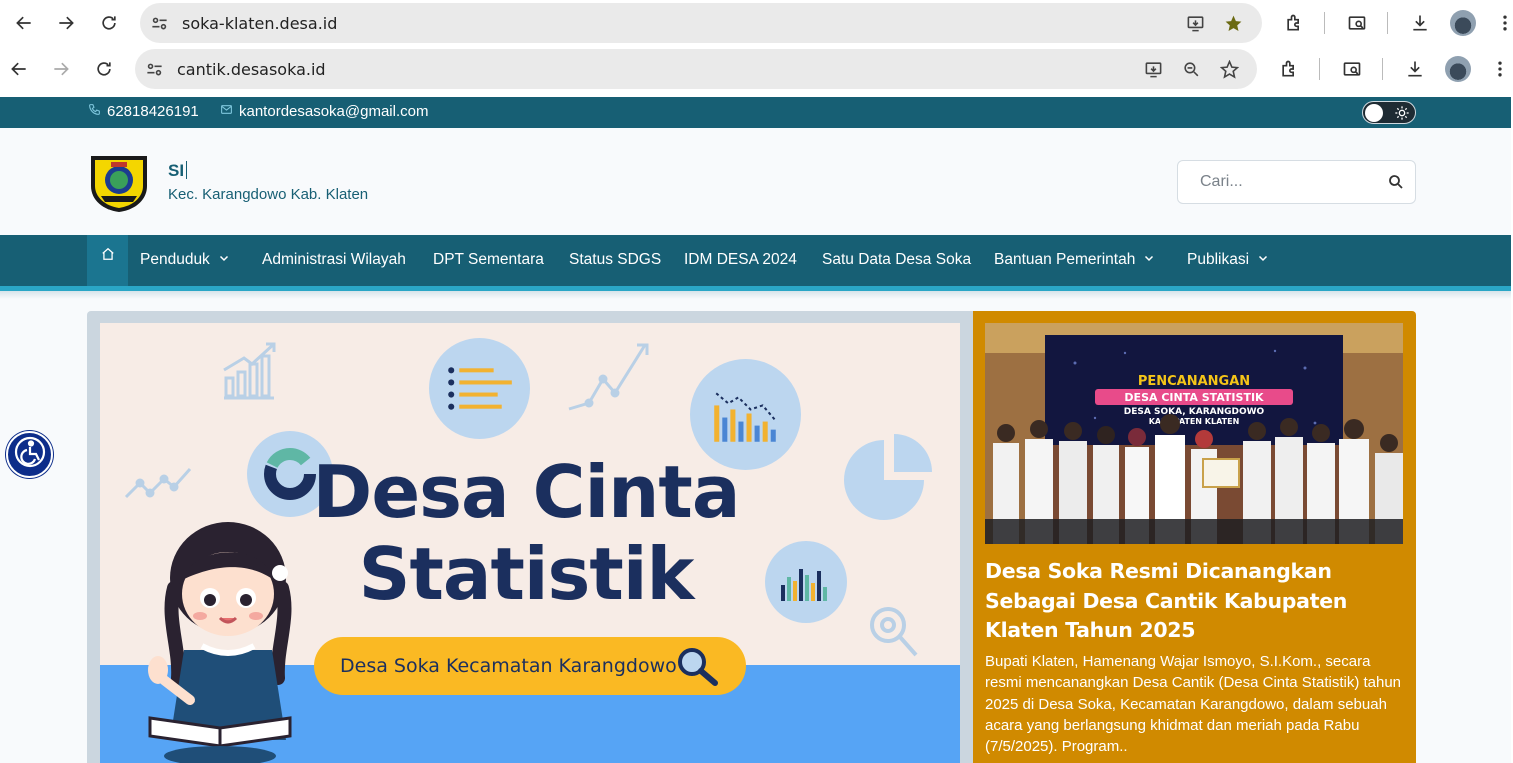 This screenshot has width=1513, height=763. What do you see at coordinates (1218, 259) in the screenshot?
I see `nav-item-label: Publikasi` at bounding box center [1218, 259].